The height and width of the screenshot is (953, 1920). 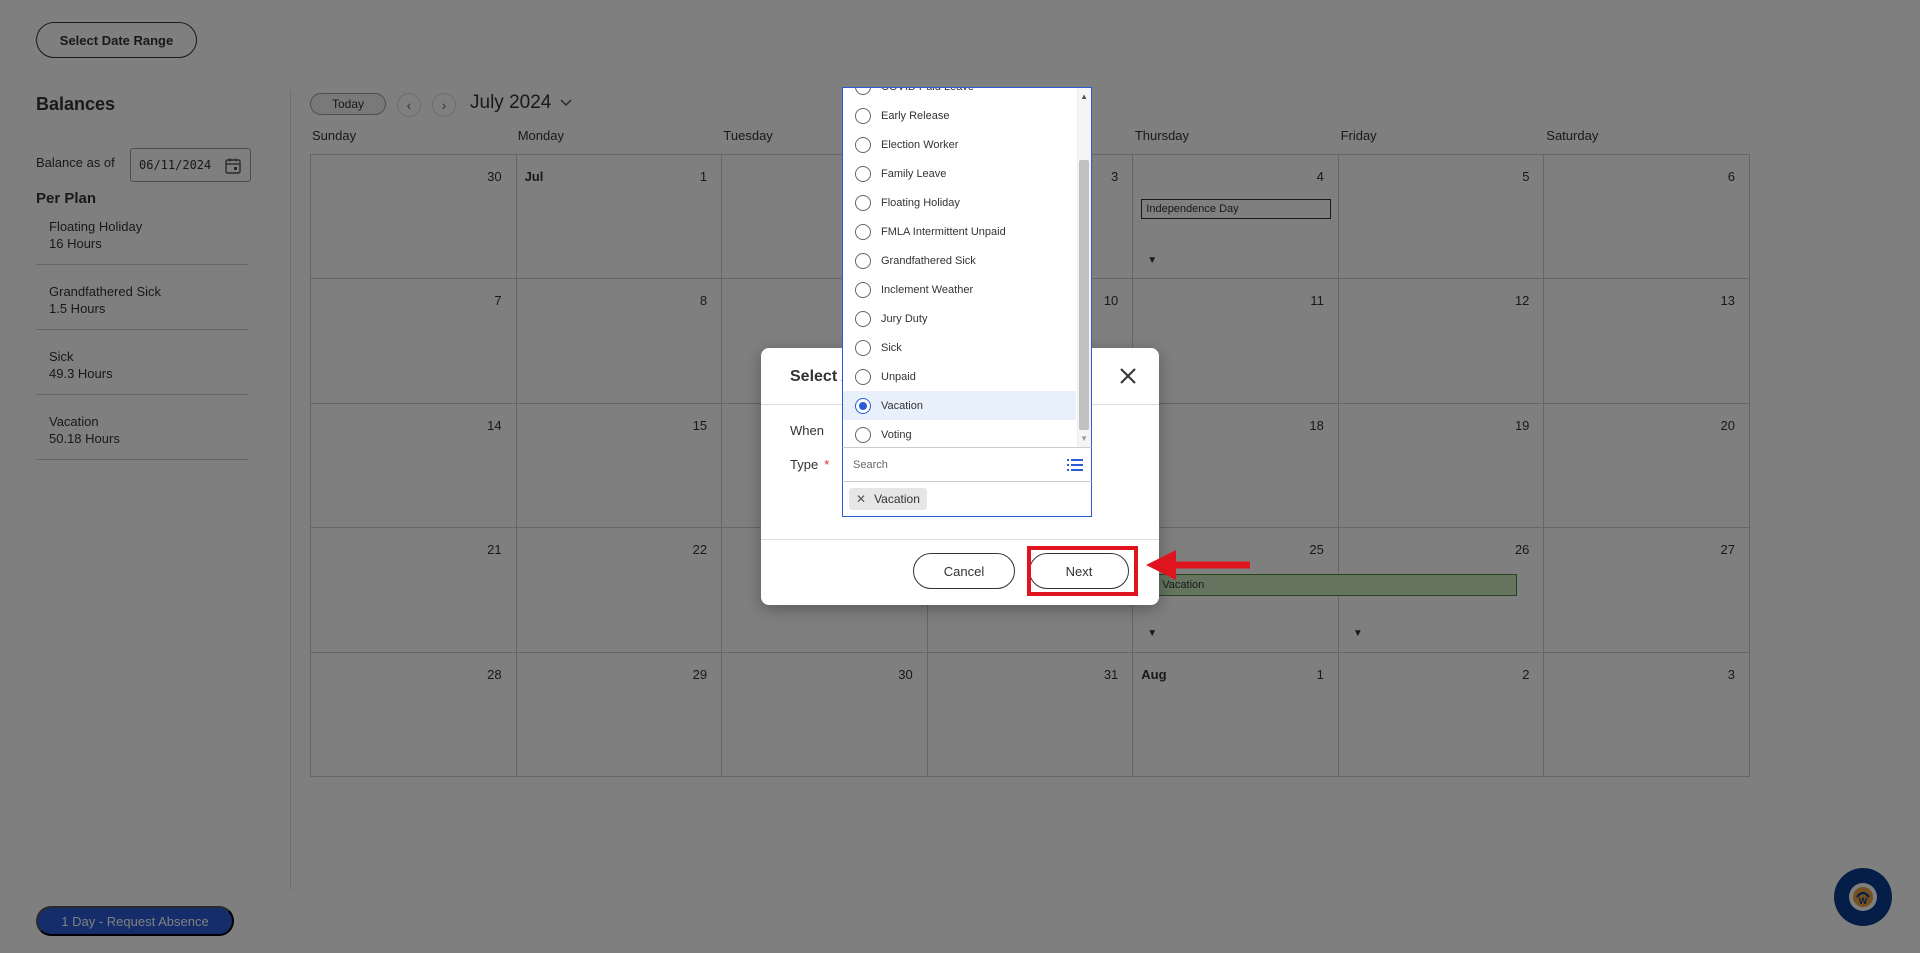 I want to click on option-label: COVID Paid Leave, so click(x=927, y=90).